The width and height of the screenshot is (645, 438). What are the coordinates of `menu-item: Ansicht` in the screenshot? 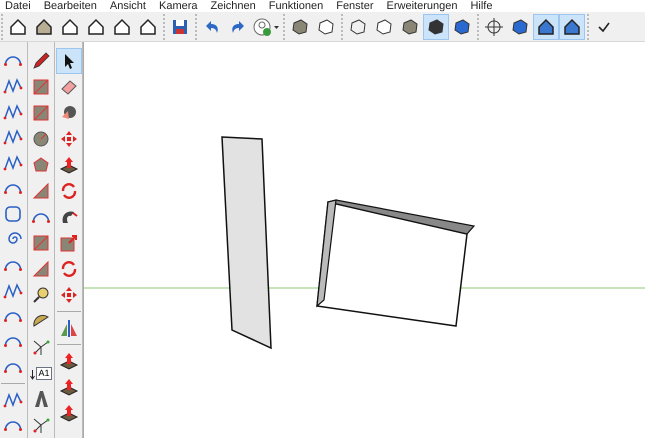 It's located at (128, 6).